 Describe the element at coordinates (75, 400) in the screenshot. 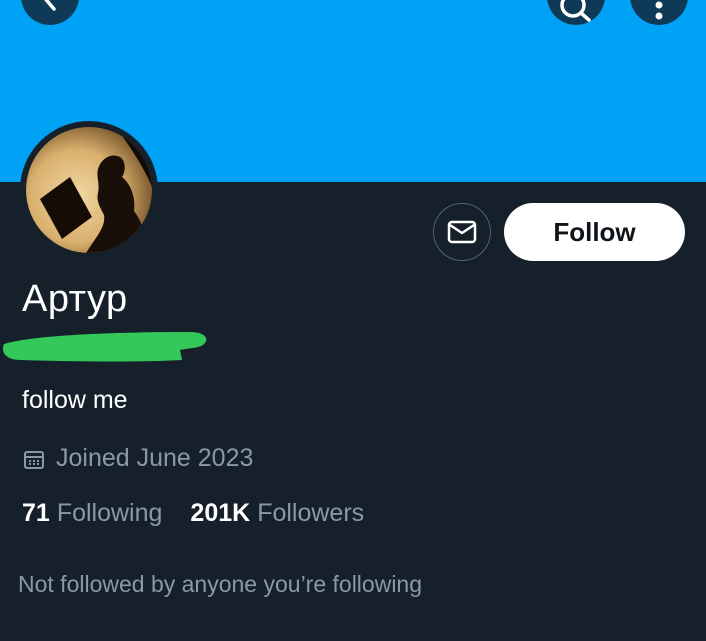

I see `profile-bio: follow me` at that location.